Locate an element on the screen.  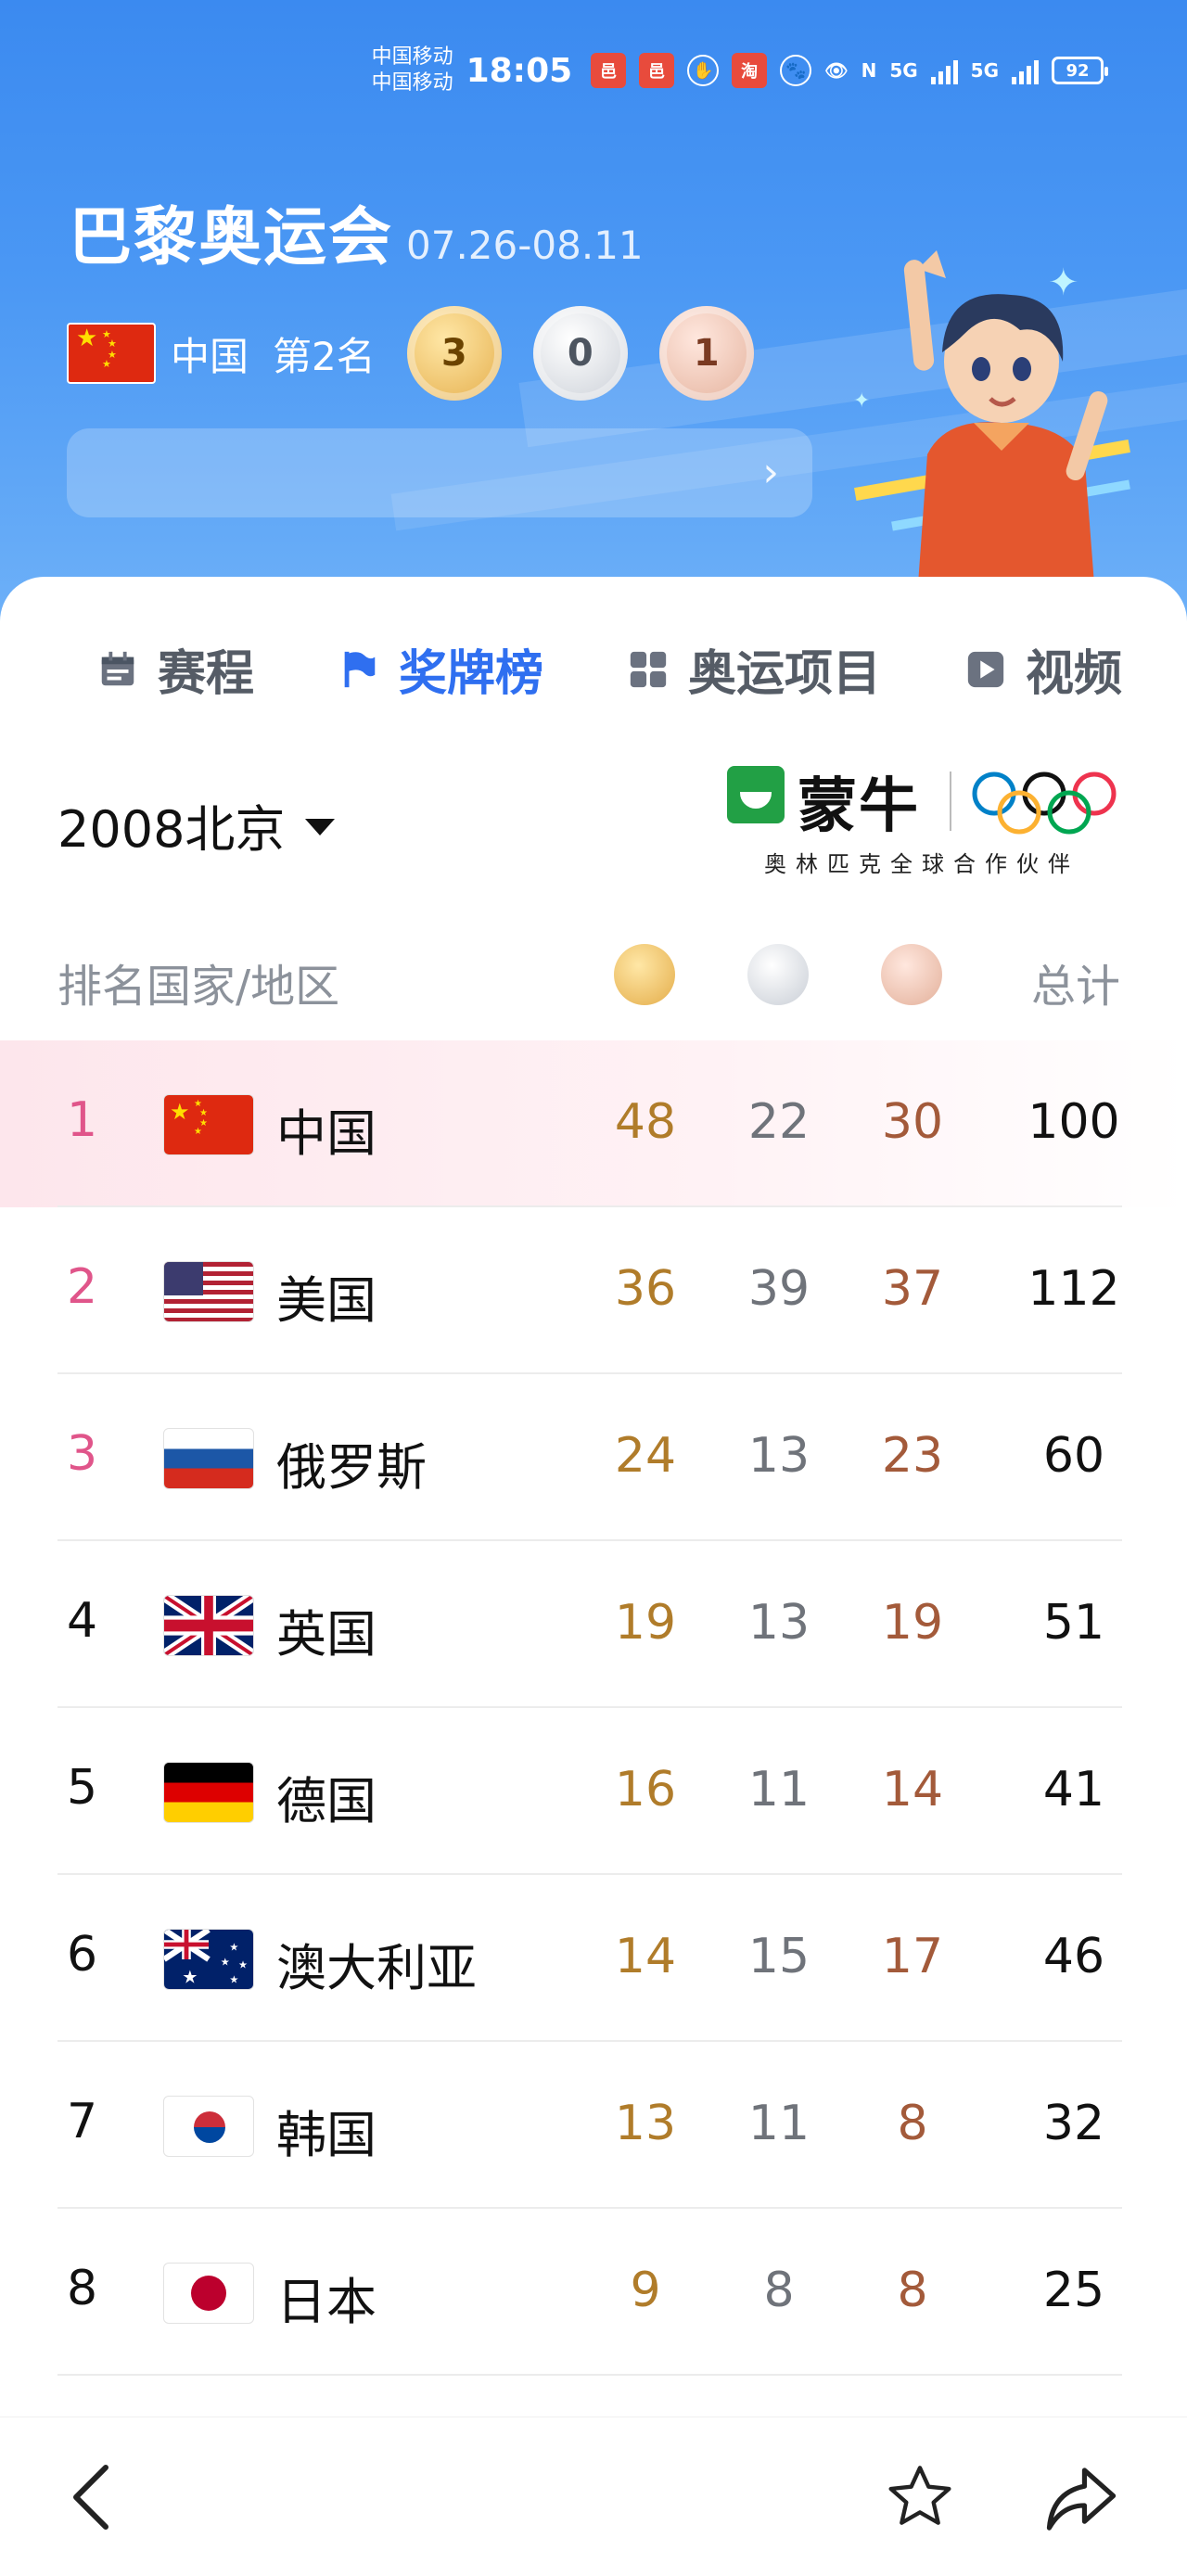
total-header: 总计 is located at coordinates (1076, 987).